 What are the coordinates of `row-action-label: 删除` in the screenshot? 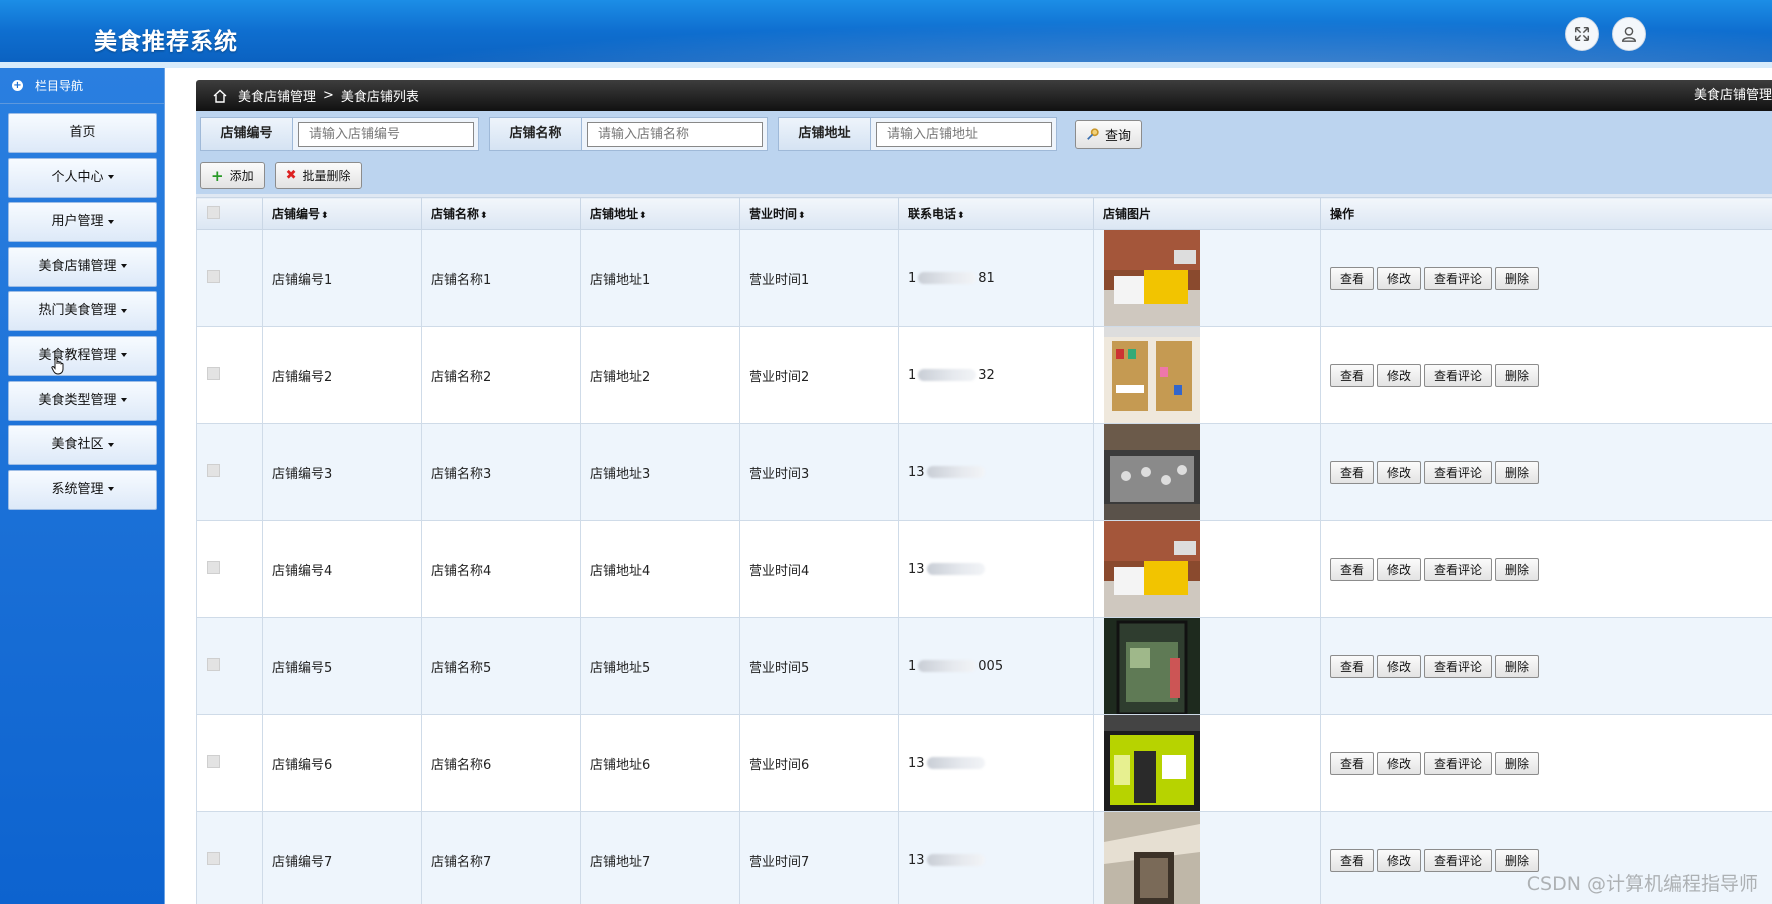 It's located at (1517, 763).